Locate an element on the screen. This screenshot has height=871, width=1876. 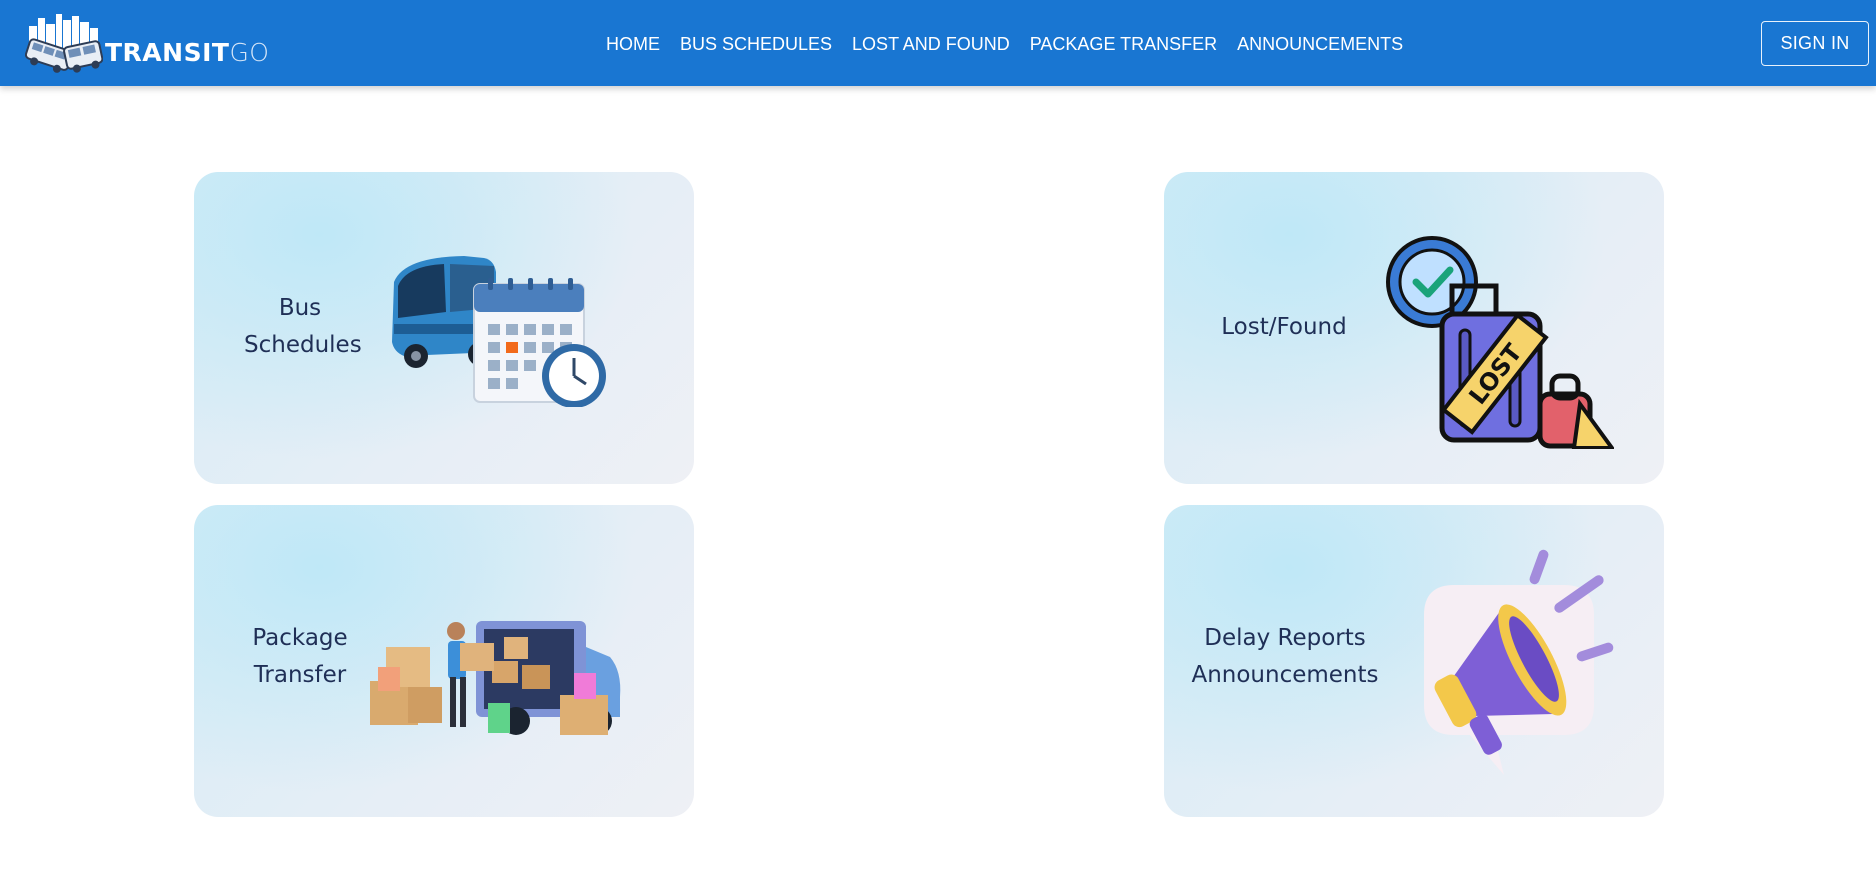
card-label-announcements: Delay Reports Announcements is located at coordinates (1285, 656).